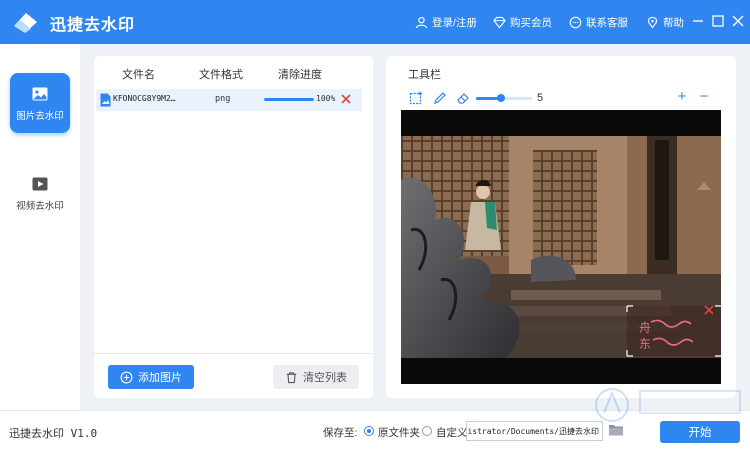  I want to click on add-image-button: 添加图片, so click(151, 377).